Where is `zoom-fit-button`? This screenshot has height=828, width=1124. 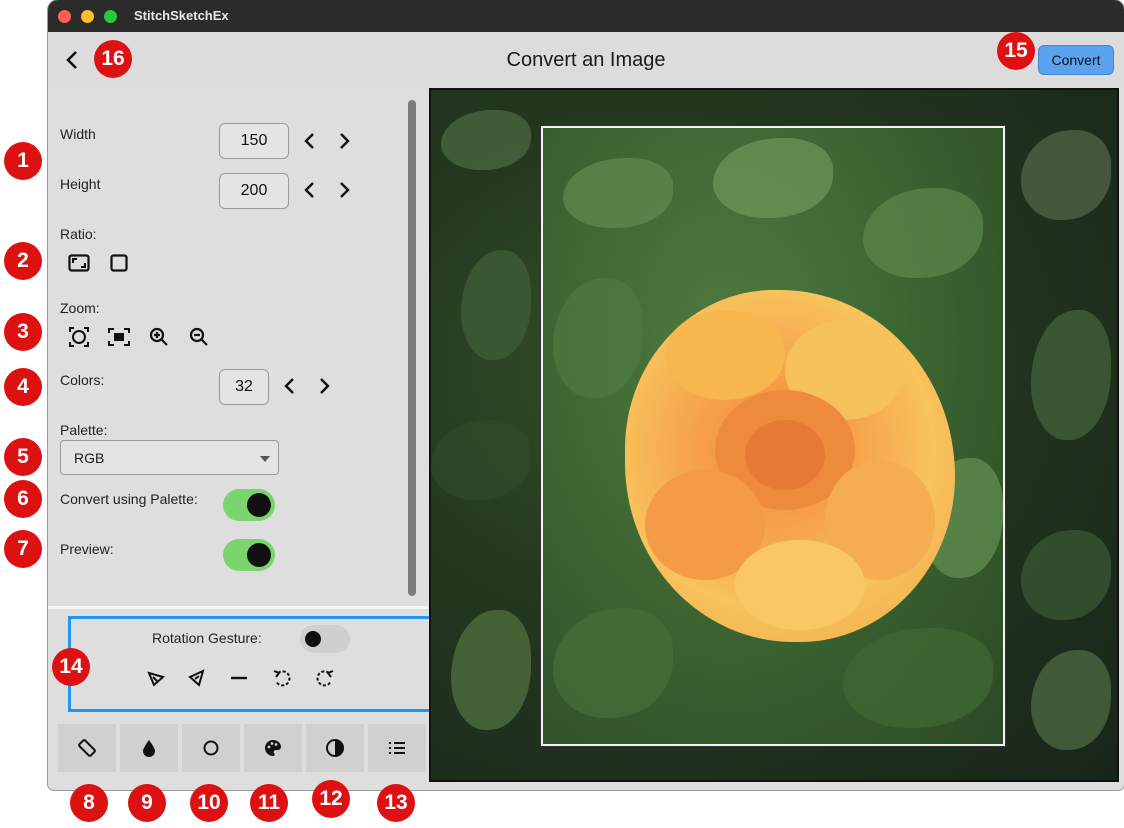
zoom-fit-button is located at coordinates (79, 337).